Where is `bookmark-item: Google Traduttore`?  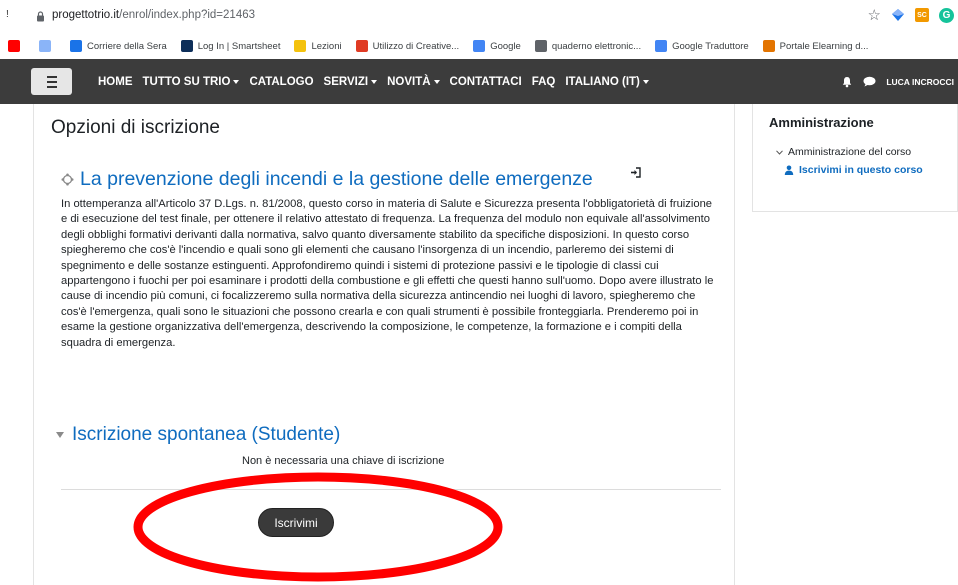 bookmark-item: Google Traduttore is located at coordinates (702, 46).